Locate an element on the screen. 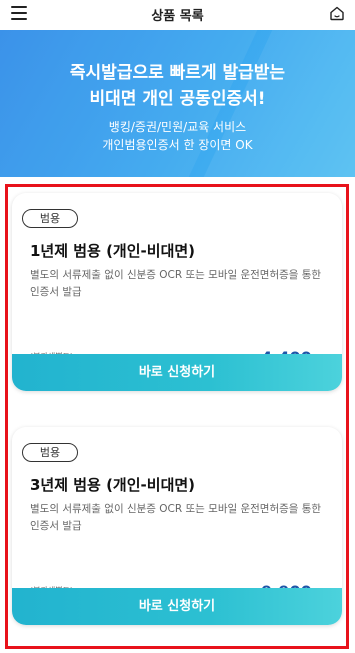 The height and width of the screenshot is (653, 355). banner-title: 즉시발급으로 빠르게 발급받는 비대면 개인 공동인증서! is located at coordinates (177, 86).